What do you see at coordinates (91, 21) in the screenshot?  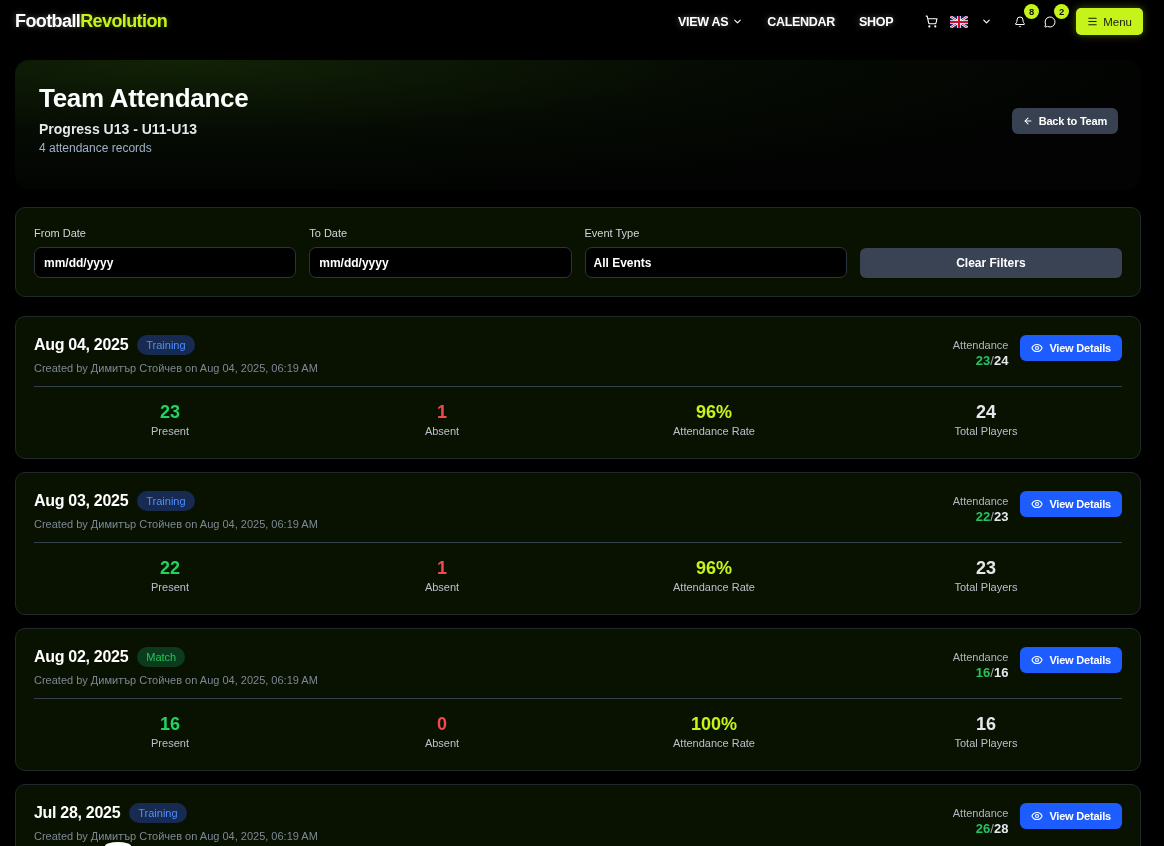 I see `logo: FootballRevolution` at bounding box center [91, 21].